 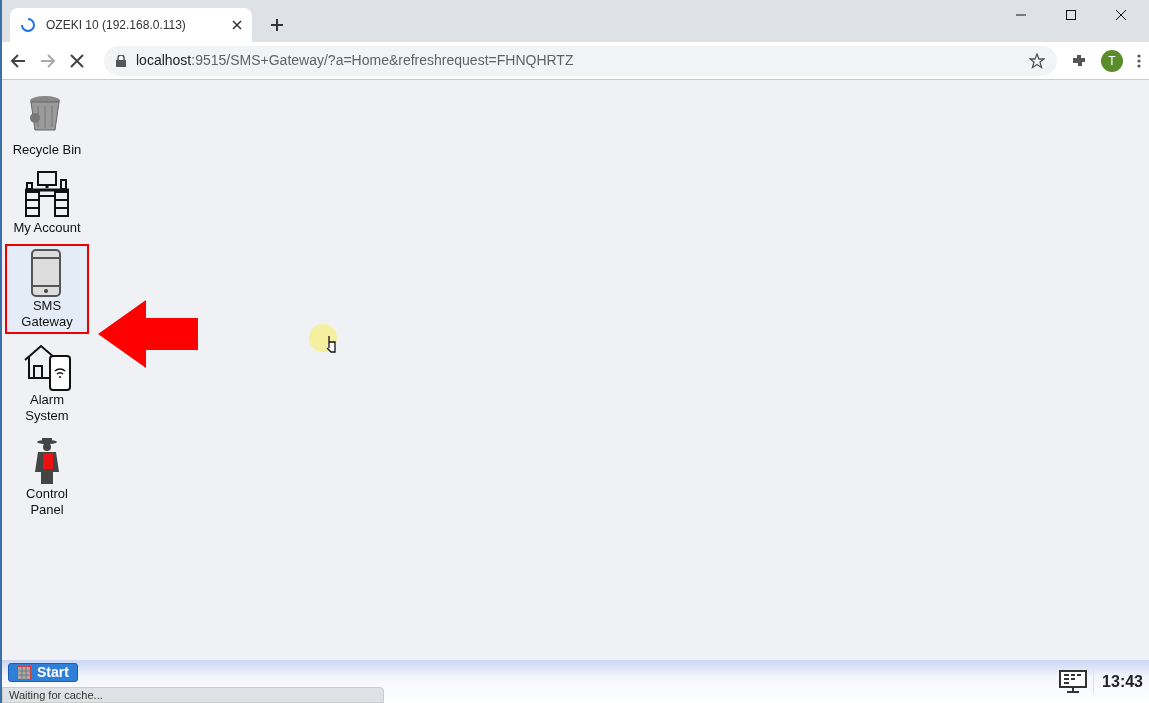 What do you see at coordinates (24, 672) in the screenshot?
I see `grid-icon` at bounding box center [24, 672].